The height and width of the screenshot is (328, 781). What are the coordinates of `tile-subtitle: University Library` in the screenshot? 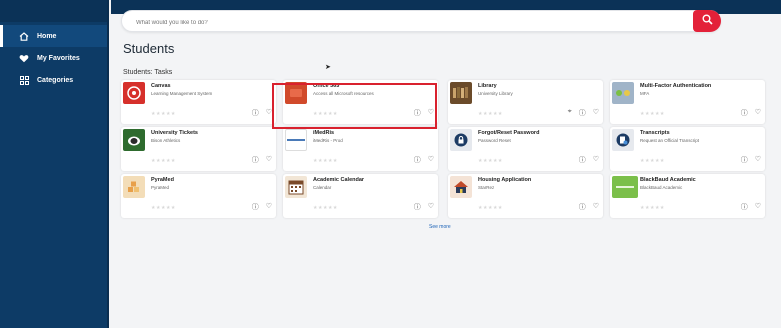 It's located at (495, 93).